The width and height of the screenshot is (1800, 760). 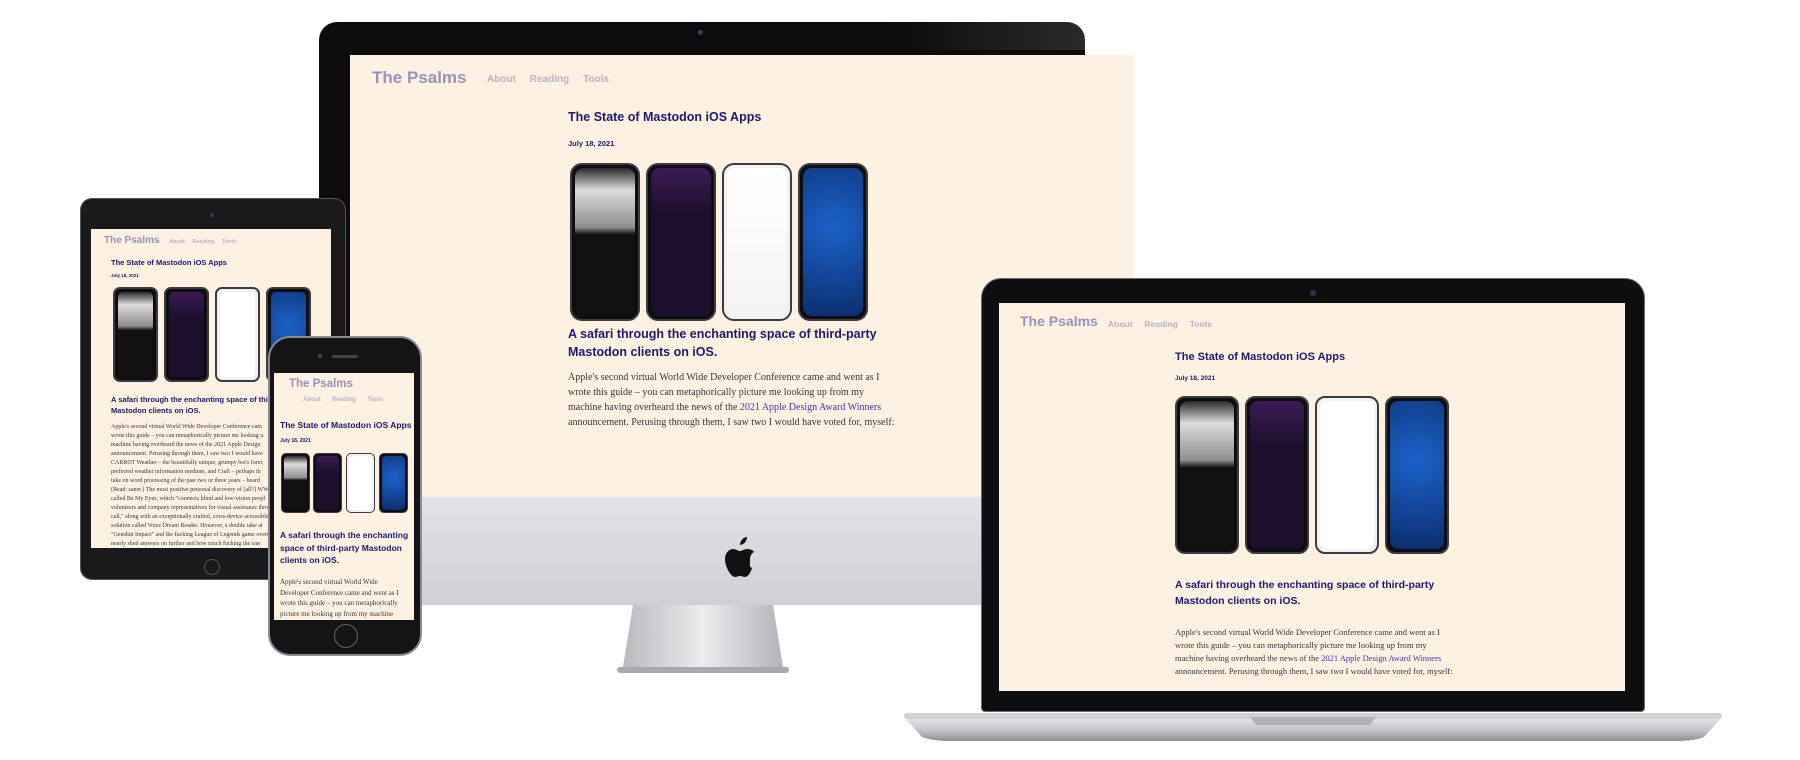 I want to click on iphone-home-button, so click(x=346, y=636).